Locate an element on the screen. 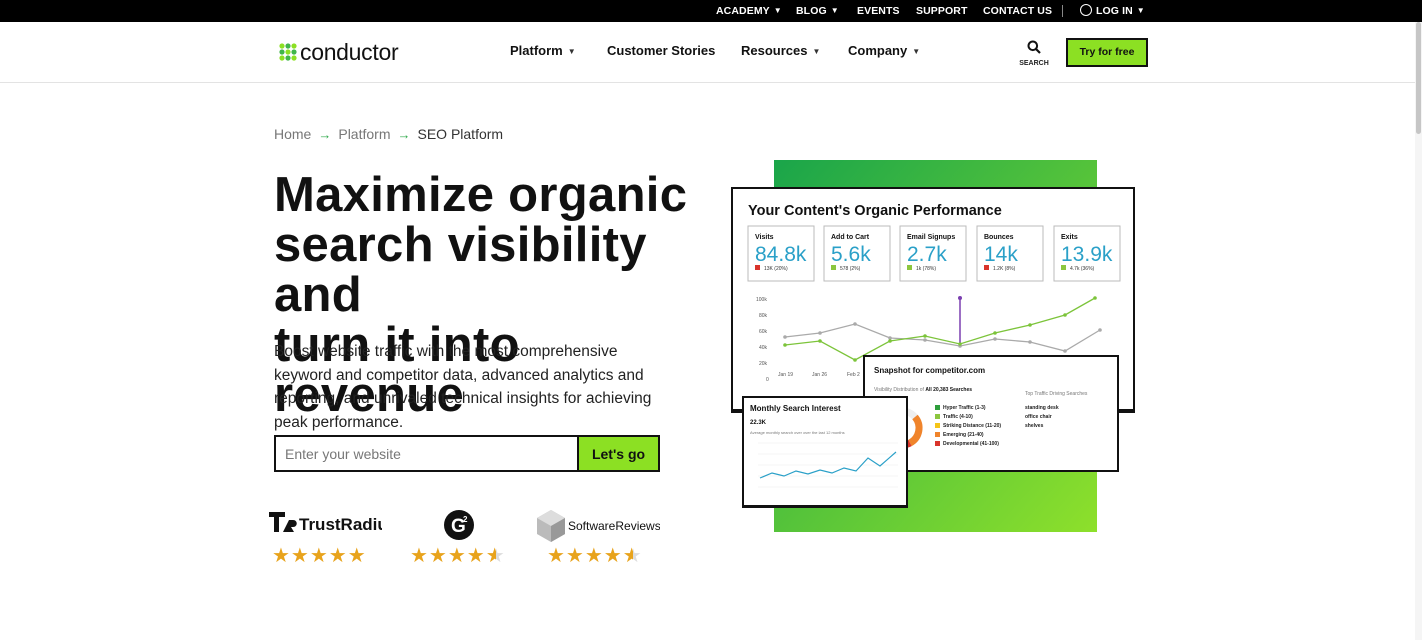 The width and height of the screenshot is (1422, 640). x-tick: Jan 19 is located at coordinates (785, 375).